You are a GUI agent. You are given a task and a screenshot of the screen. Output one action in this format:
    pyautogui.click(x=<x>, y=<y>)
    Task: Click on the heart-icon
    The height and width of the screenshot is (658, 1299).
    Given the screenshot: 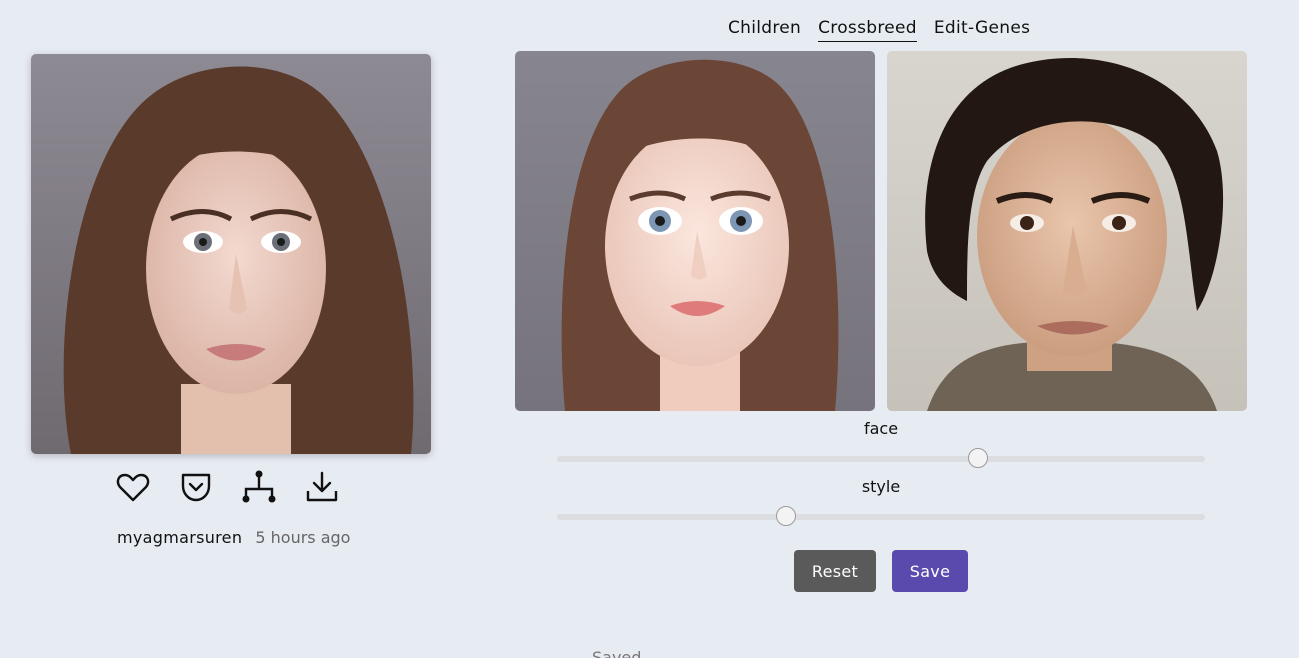 What is the action you would take?
    pyautogui.click(x=133, y=487)
    